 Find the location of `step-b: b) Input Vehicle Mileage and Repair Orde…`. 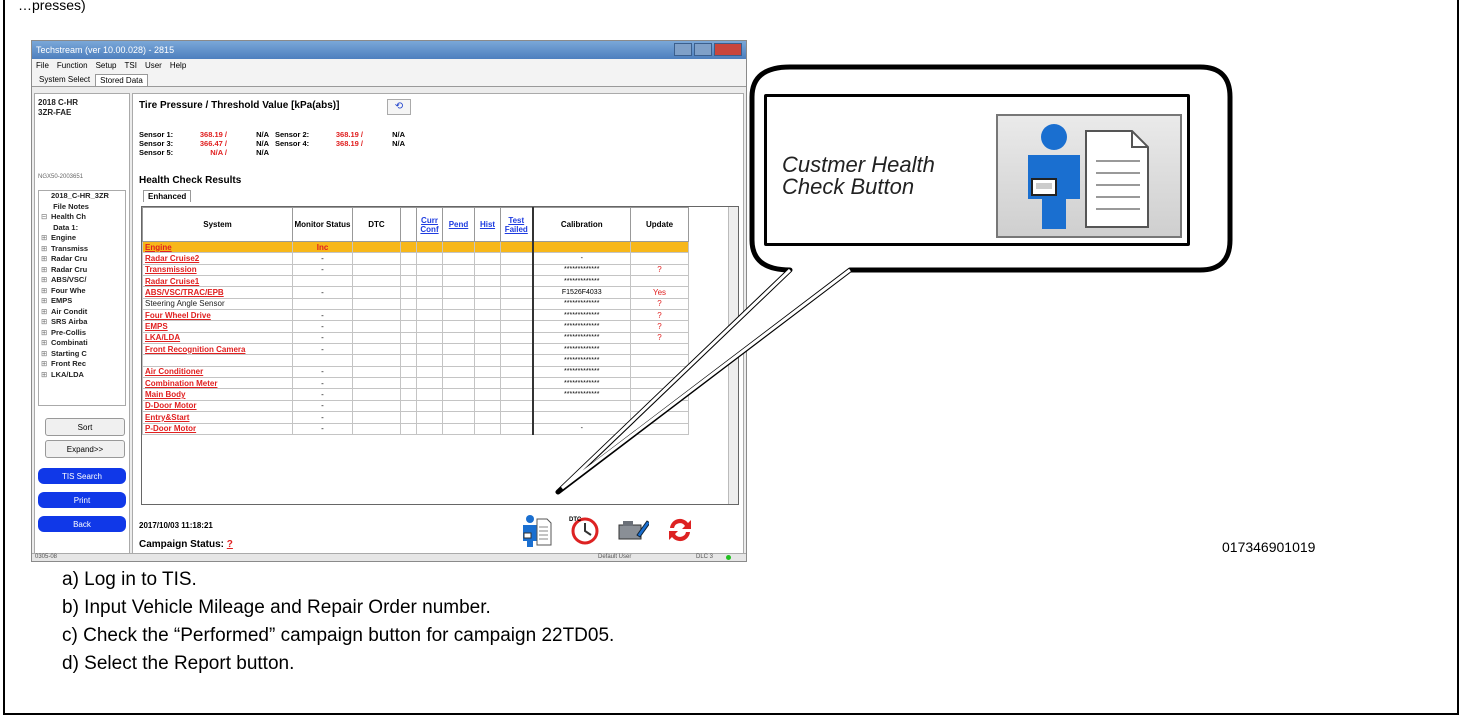

step-b: b) Input Vehicle Mileage and Repair Orde… is located at coordinates (276, 607).